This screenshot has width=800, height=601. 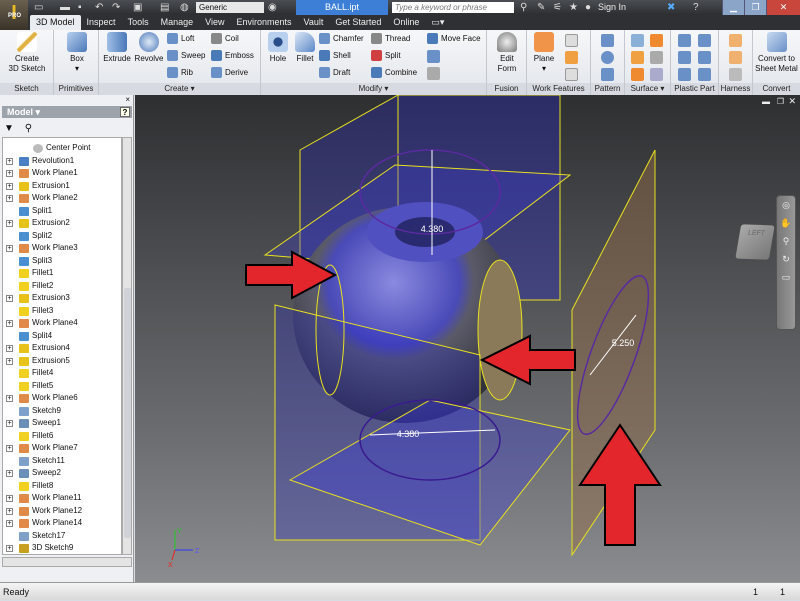 What do you see at coordinates (62, 498) in the screenshot?
I see `tree-item-work-plane11: + Work Plane11` at bounding box center [62, 498].